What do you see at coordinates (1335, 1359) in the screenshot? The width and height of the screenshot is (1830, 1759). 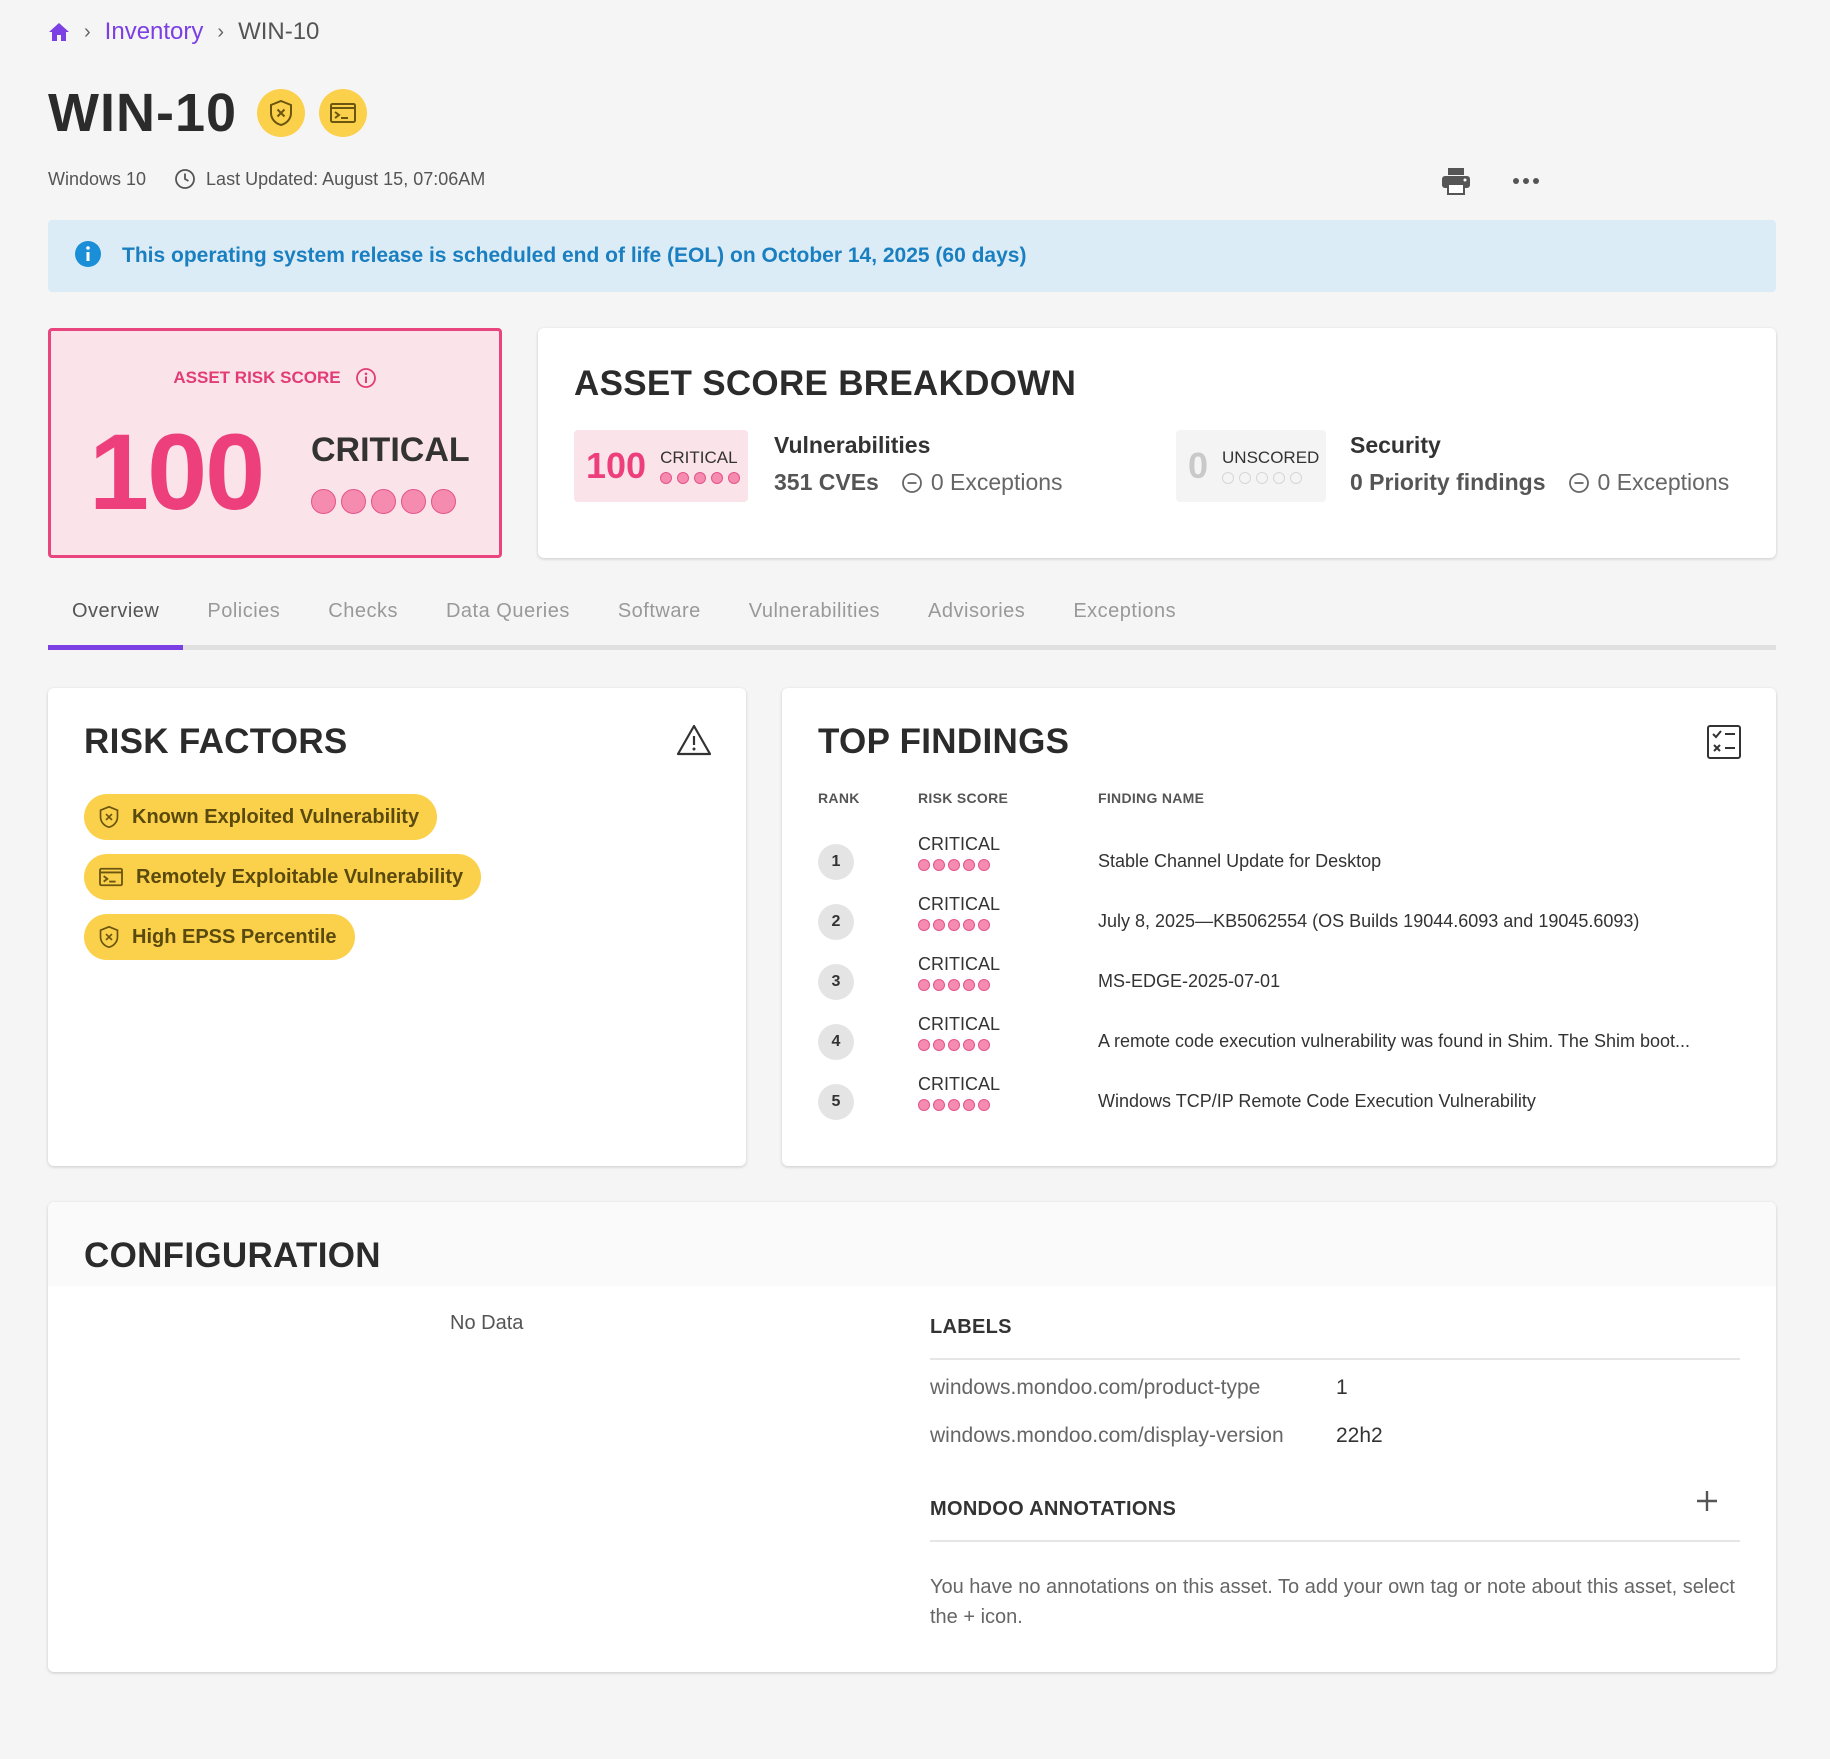 I see `labels-divider` at bounding box center [1335, 1359].